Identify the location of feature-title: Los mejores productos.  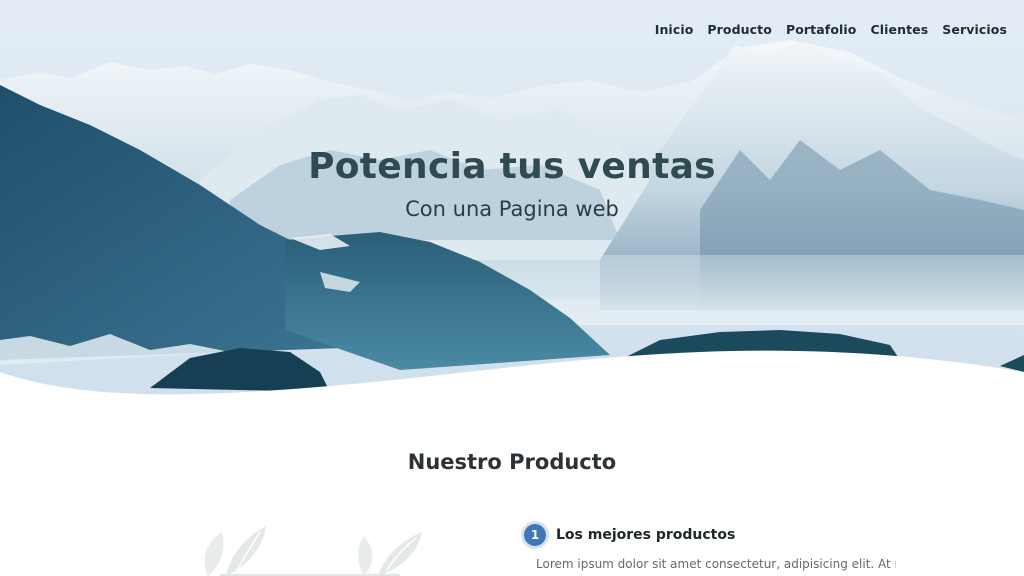
(646, 535).